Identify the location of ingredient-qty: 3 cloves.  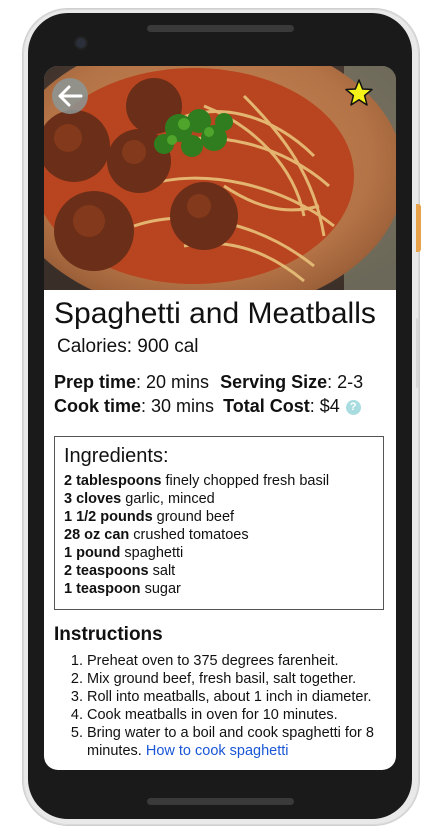
(93, 499).